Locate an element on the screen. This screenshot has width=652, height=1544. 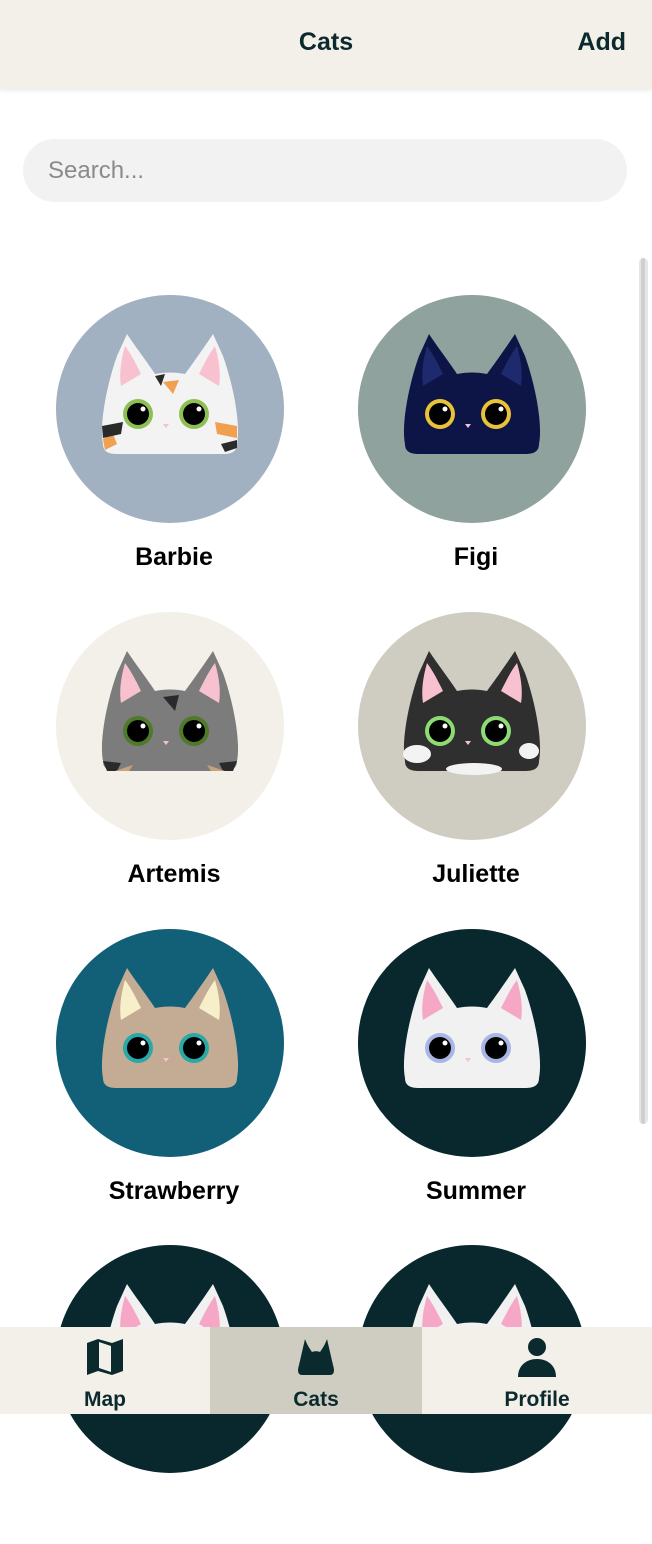
scrollbar is located at coordinates (643, 691).